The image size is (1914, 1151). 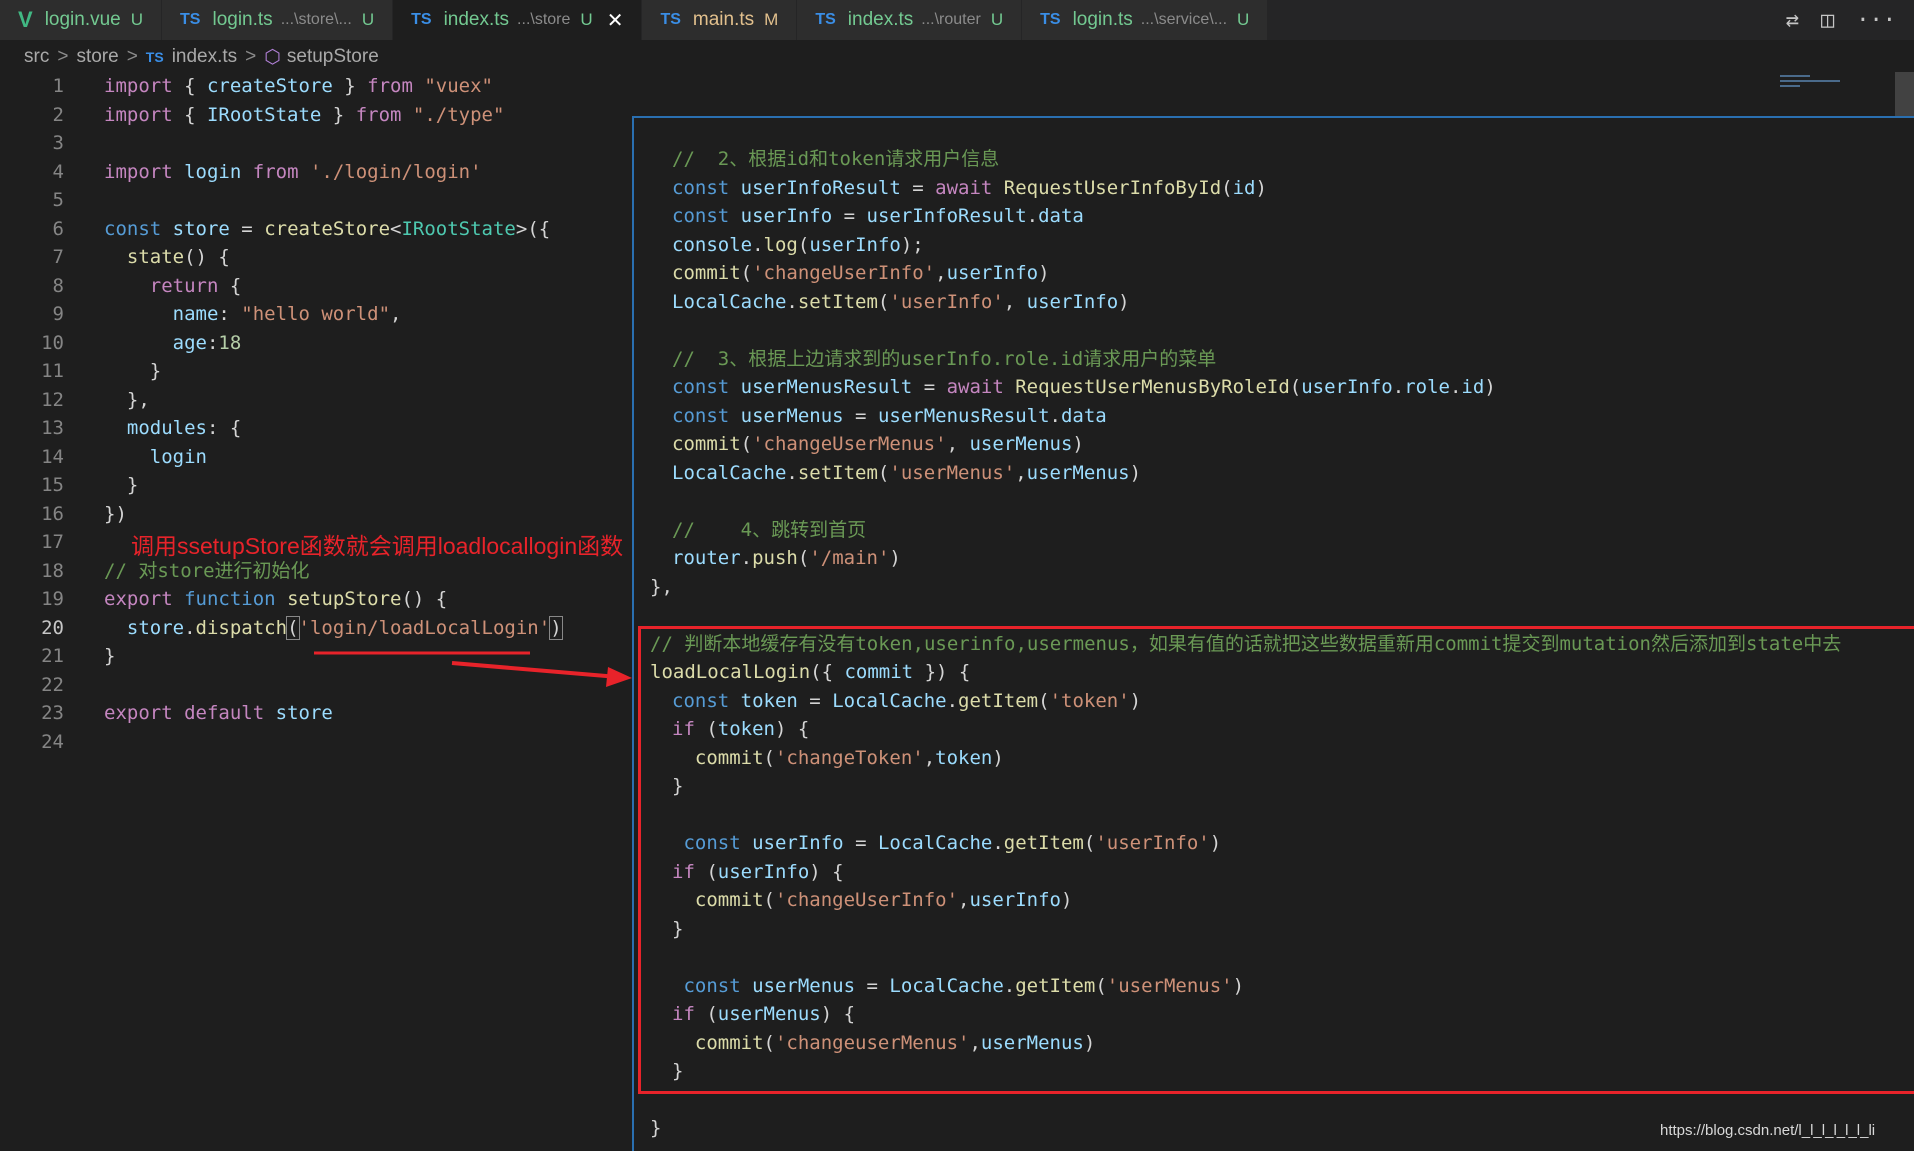 I want to click on breadcrumb-src: src, so click(x=36, y=57).